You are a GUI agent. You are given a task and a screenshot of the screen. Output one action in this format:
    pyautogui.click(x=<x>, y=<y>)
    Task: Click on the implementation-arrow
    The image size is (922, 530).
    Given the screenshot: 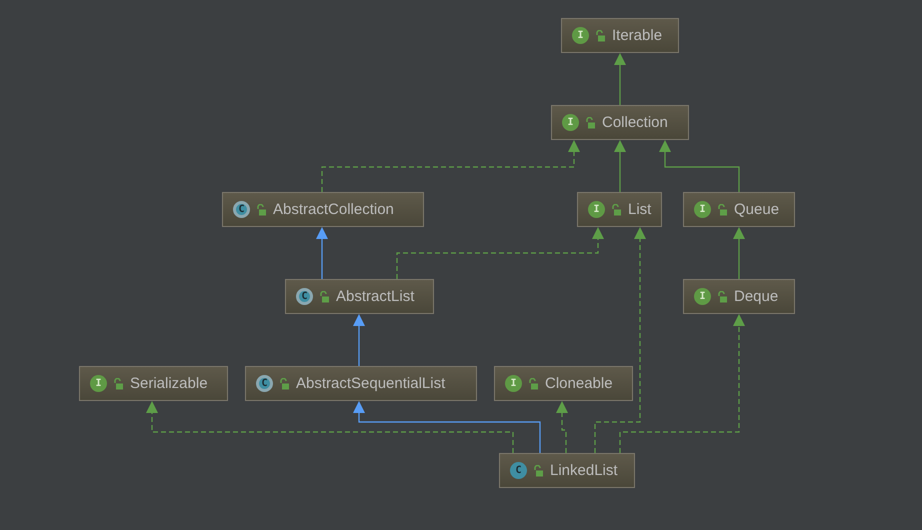 What is the action you would take?
    pyautogui.click(x=562, y=427)
    